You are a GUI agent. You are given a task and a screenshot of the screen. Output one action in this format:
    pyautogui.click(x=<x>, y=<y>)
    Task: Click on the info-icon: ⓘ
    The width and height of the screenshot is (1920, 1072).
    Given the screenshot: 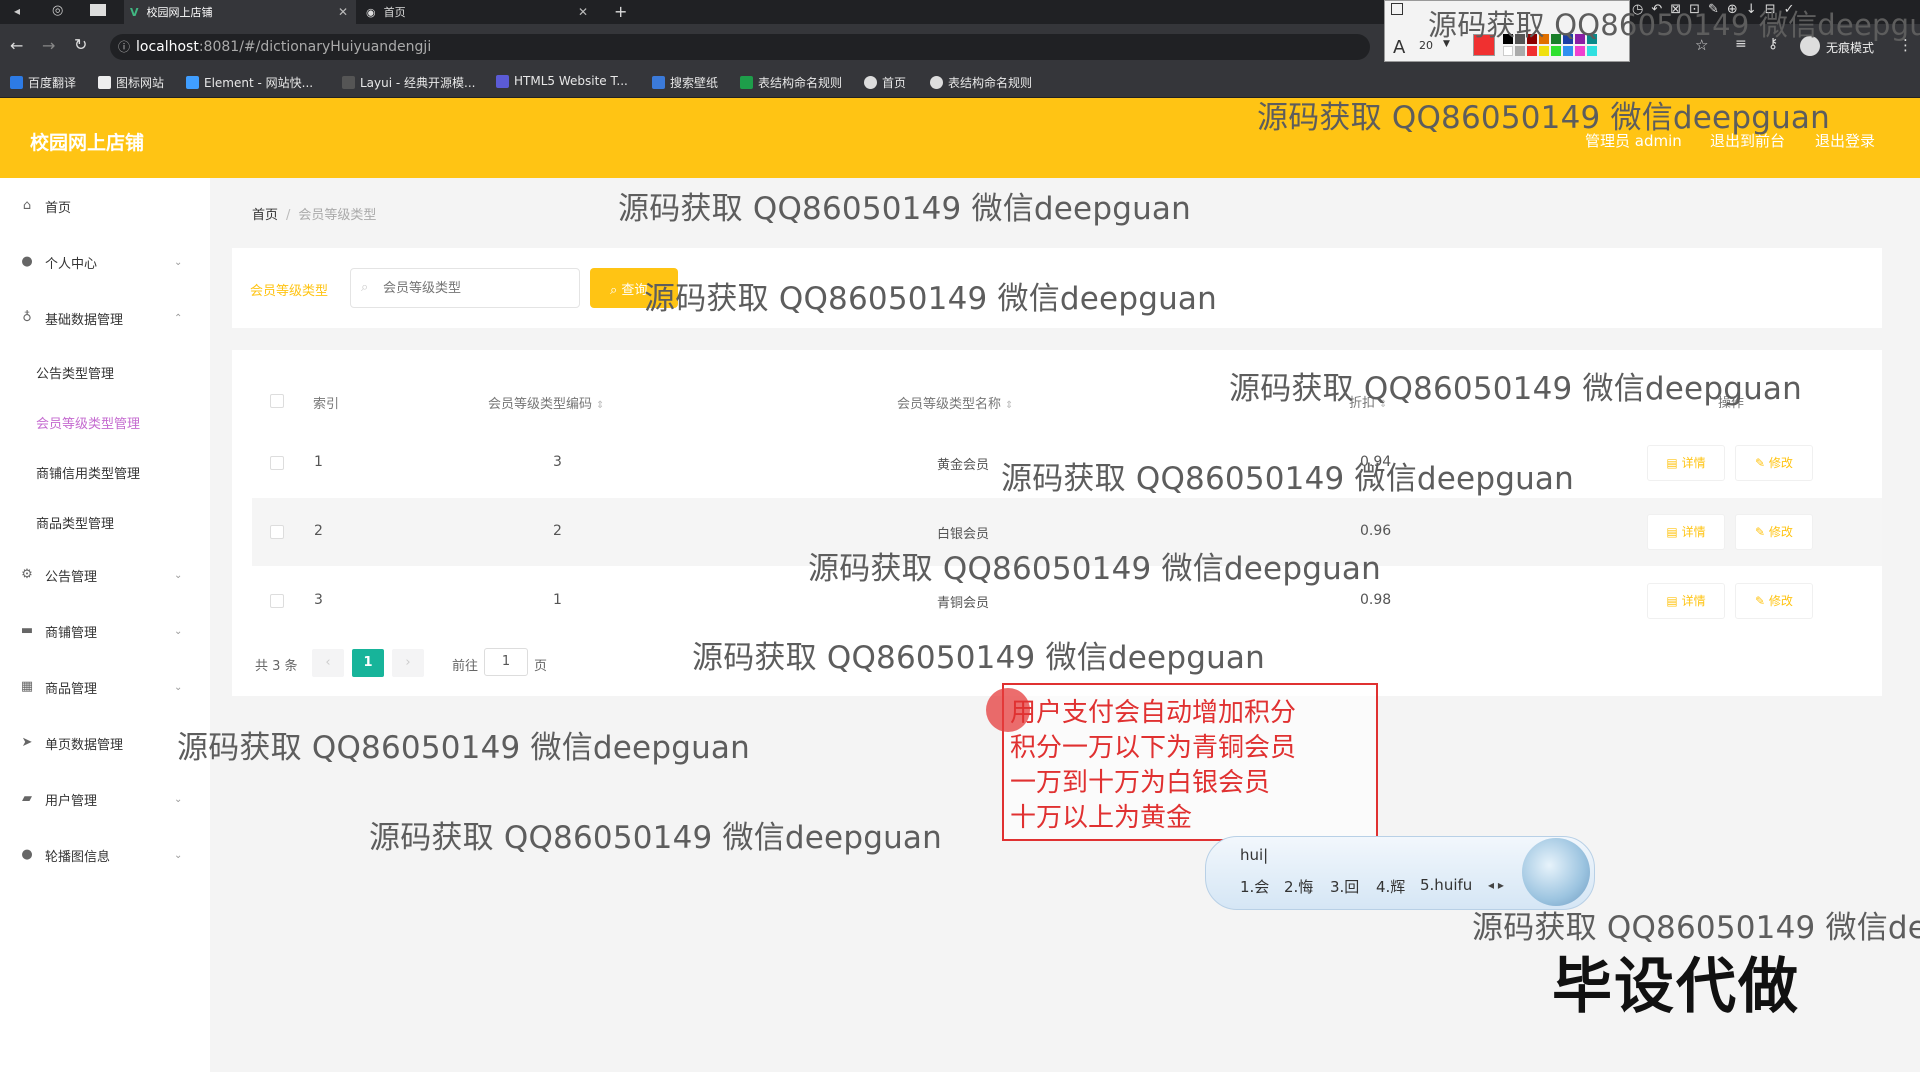 What is the action you would take?
    pyautogui.click(x=124, y=47)
    